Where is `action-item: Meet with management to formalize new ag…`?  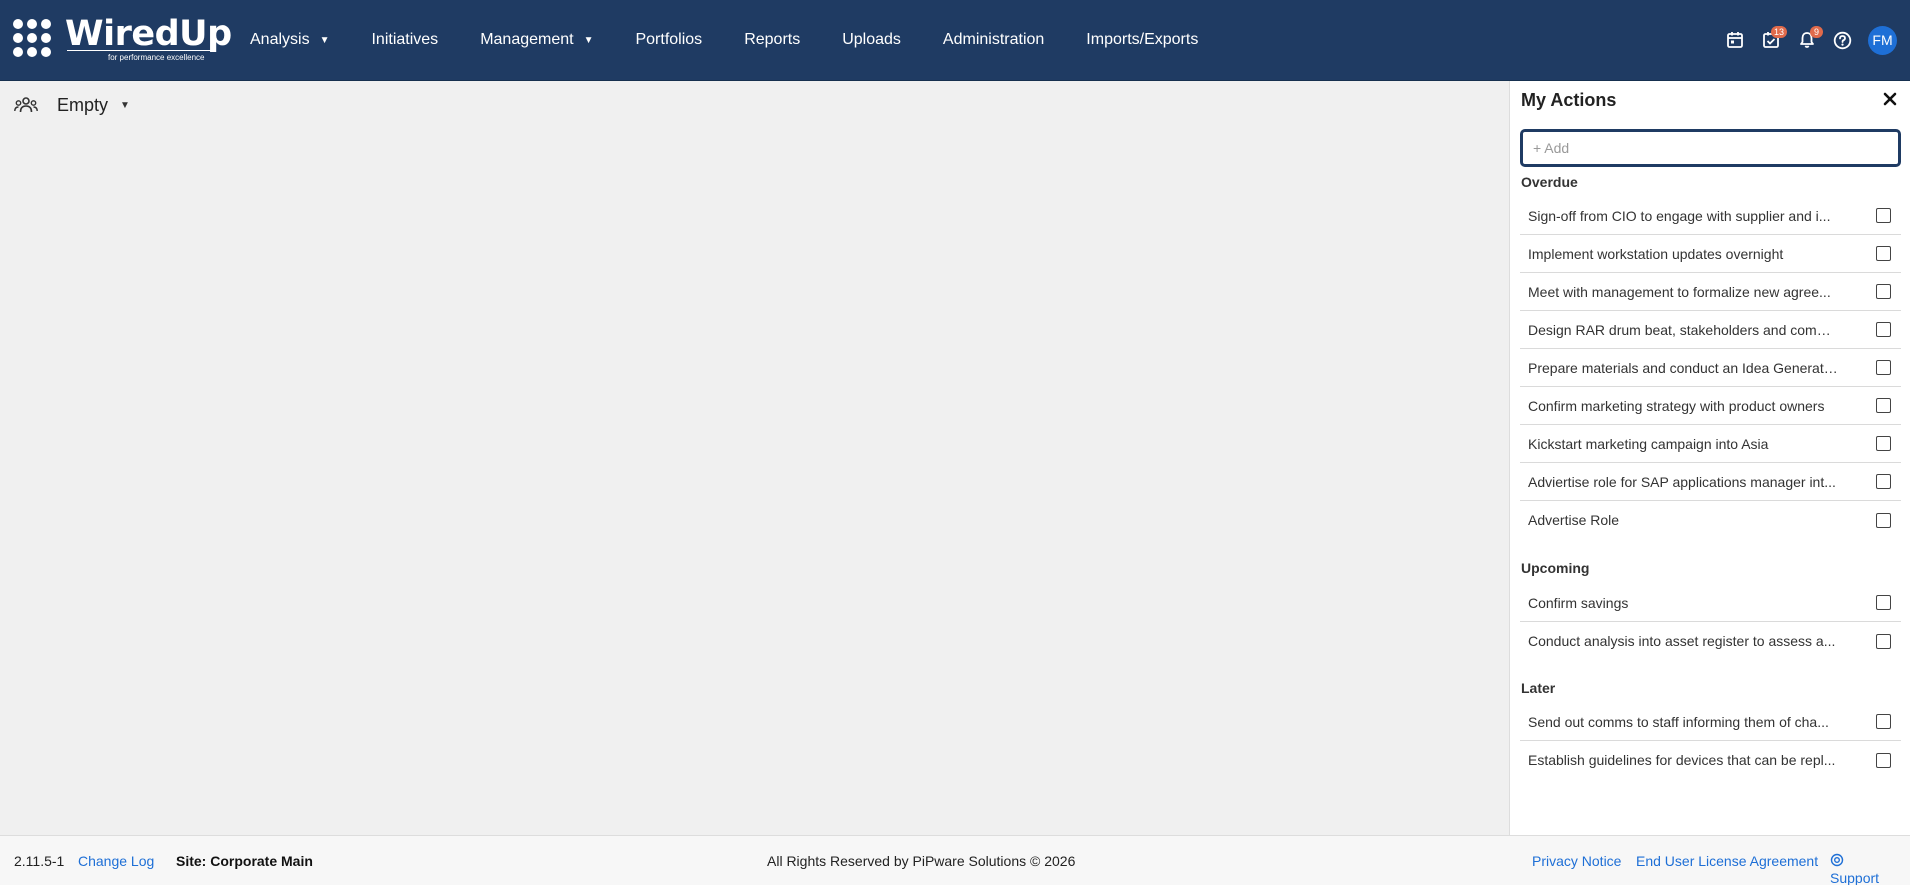 action-item: Meet with management to formalize new ag… is located at coordinates (1710, 292).